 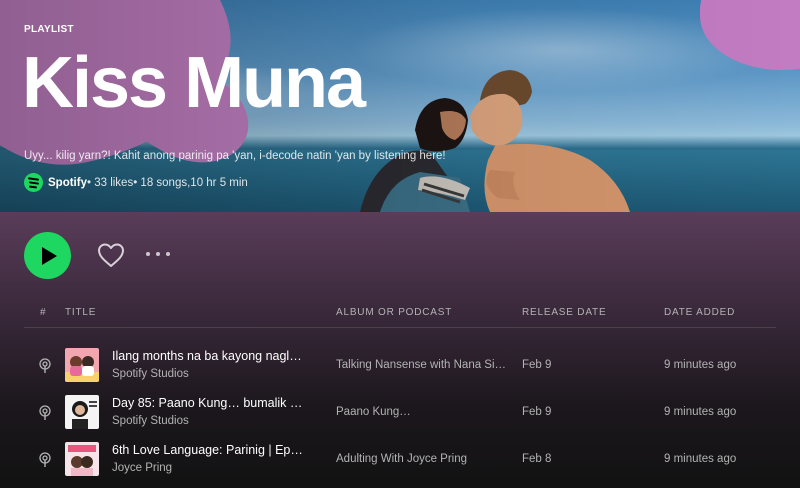 What do you see at coordinates (111, 255) in the screenshot?
I see `heart-outline-icon` at bounding box center [111, 255].